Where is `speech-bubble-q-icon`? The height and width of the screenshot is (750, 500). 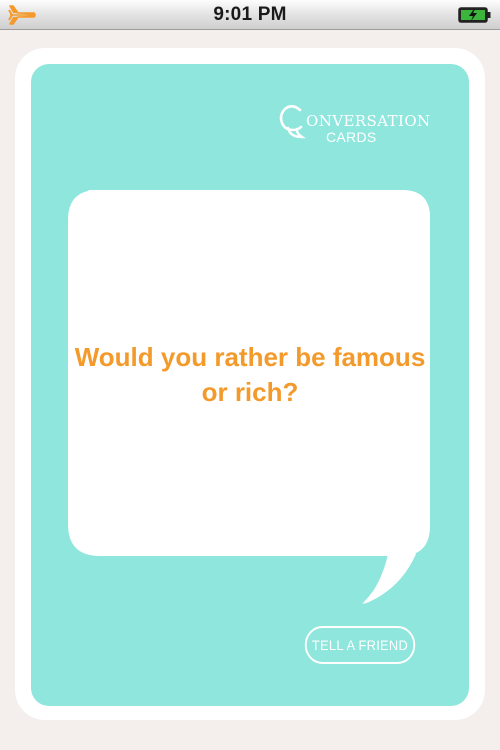
speech-bubble-q-icon is located at coordinates (292, 121).